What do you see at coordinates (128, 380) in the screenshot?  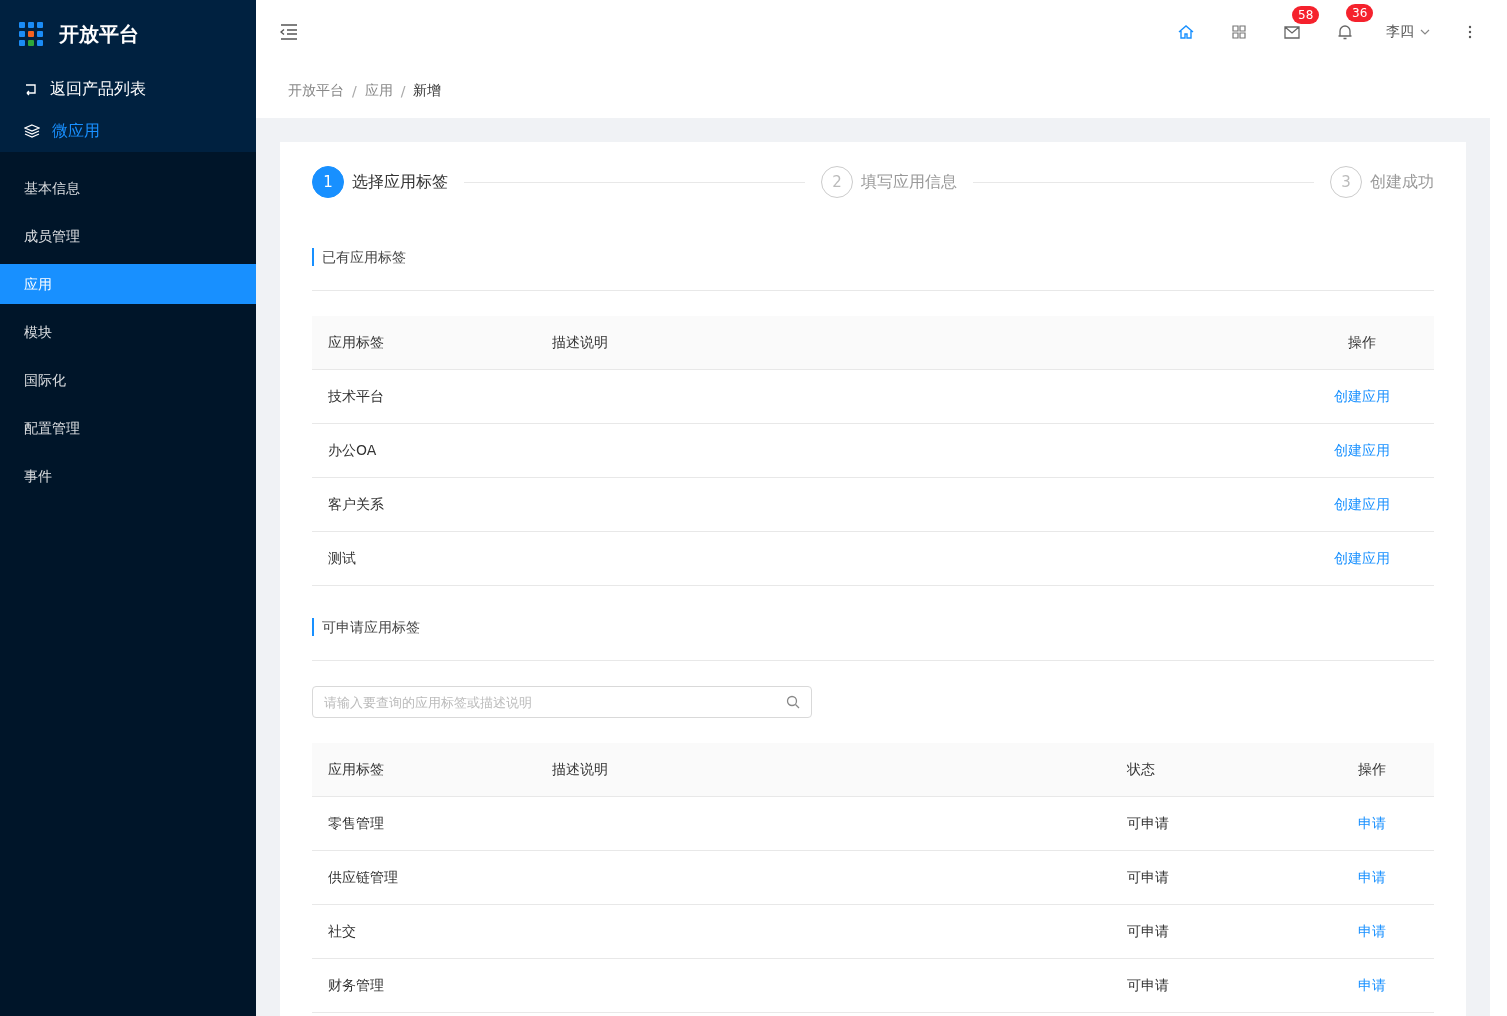 I see `sidebar-item: 国际化` at bounding box center [128, 380].